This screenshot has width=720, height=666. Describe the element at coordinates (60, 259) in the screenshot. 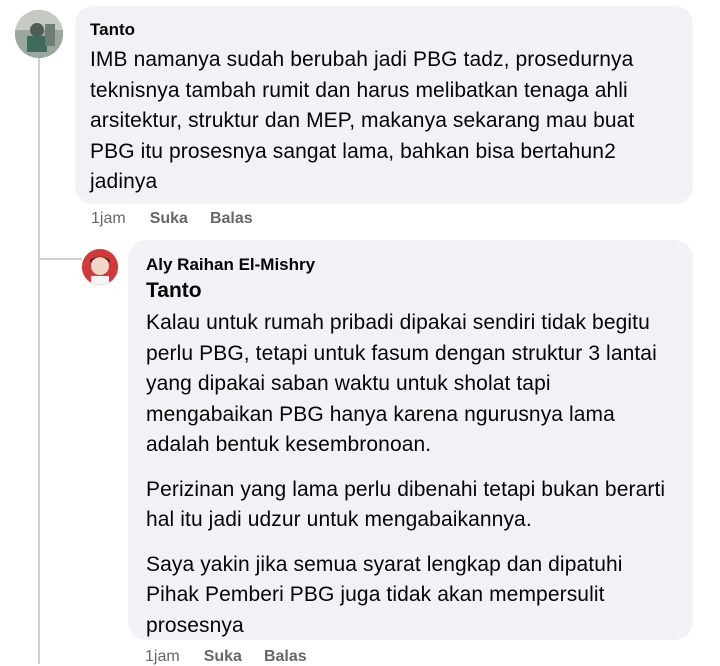

I see `thread-line-branch` at that location.